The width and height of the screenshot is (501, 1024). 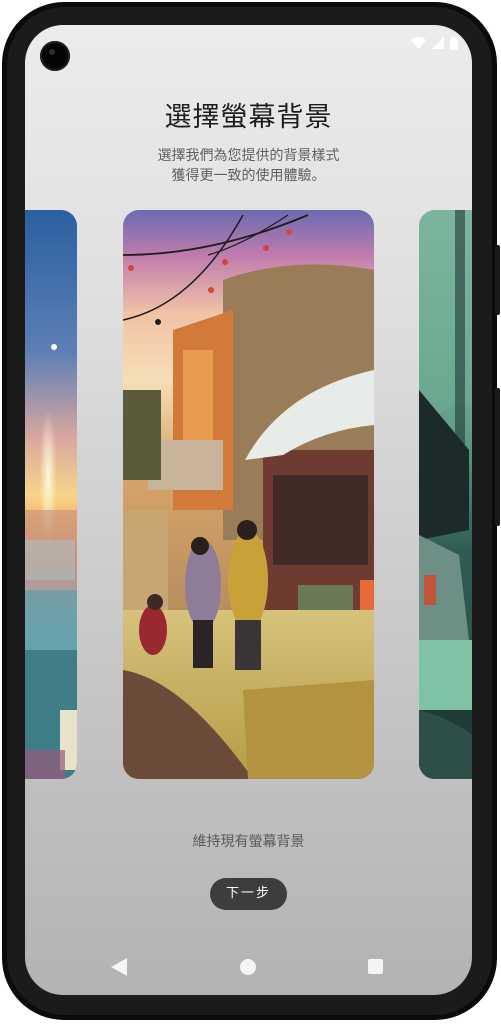 What do you see at coordinates (438, 43) in the screenshot?
I see `signal-icon` at bounding box center [438, 43].